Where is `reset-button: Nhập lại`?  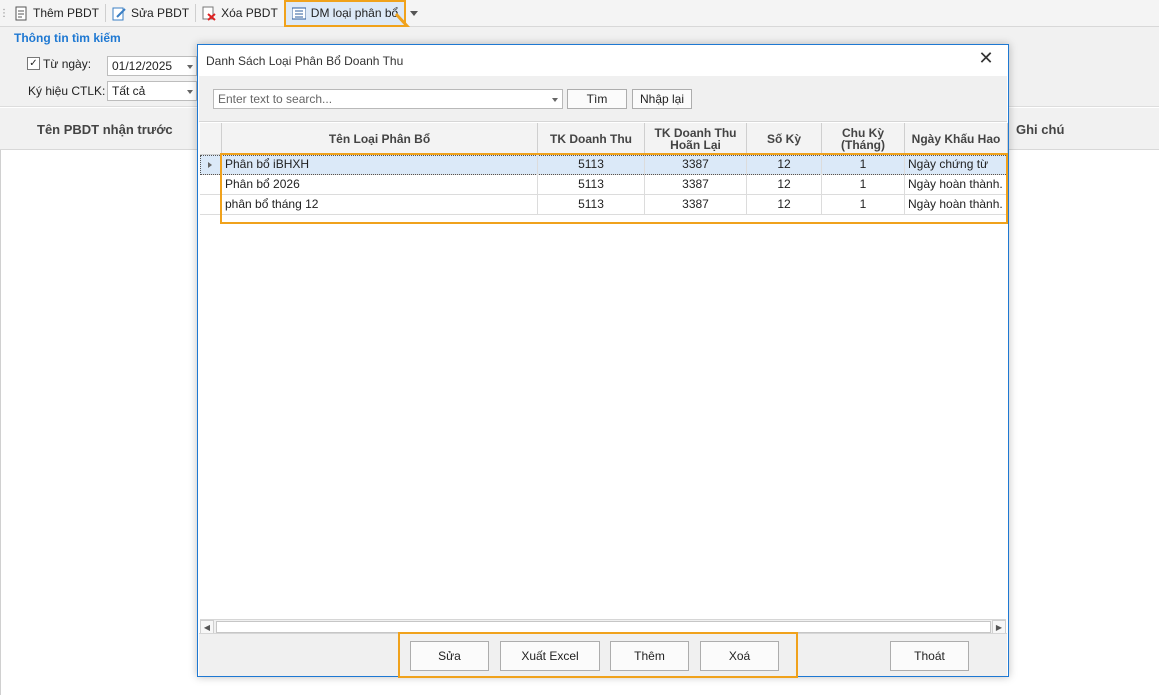
reset-button: Nhập lại is located at coordinates (662, 99).